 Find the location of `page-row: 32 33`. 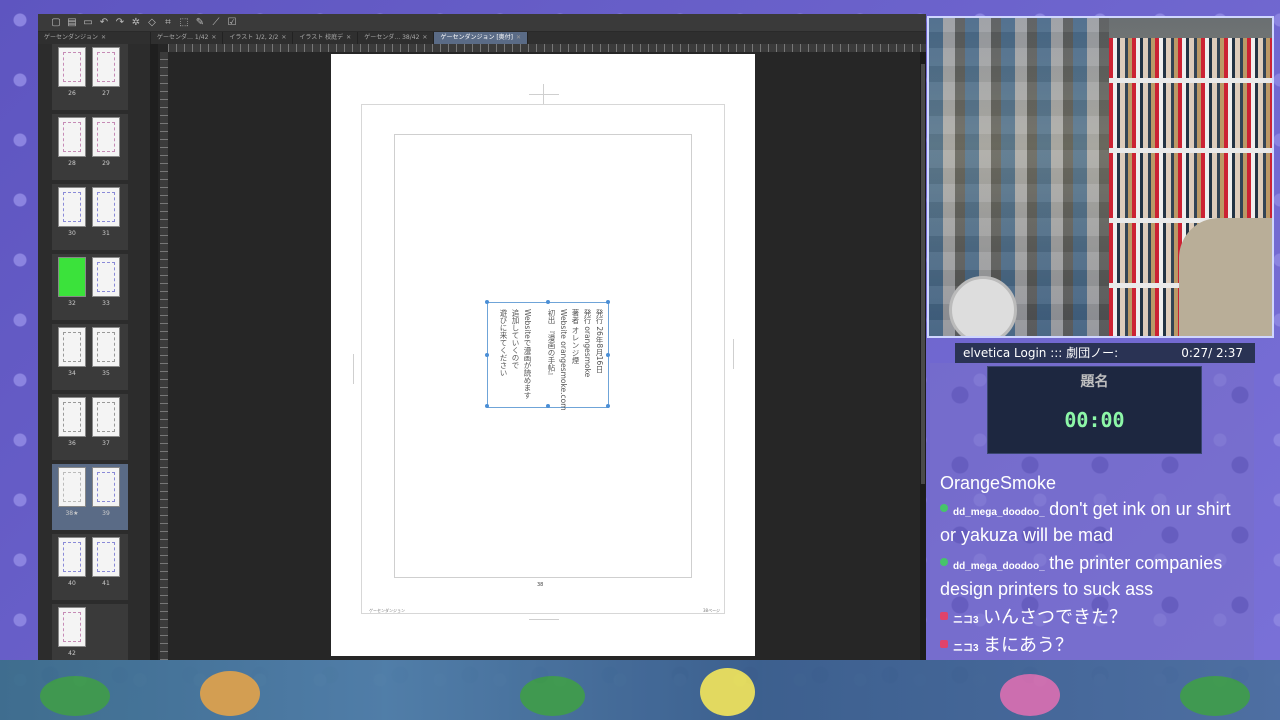

page-row: 32 33 is located at coordinates (90, 287).